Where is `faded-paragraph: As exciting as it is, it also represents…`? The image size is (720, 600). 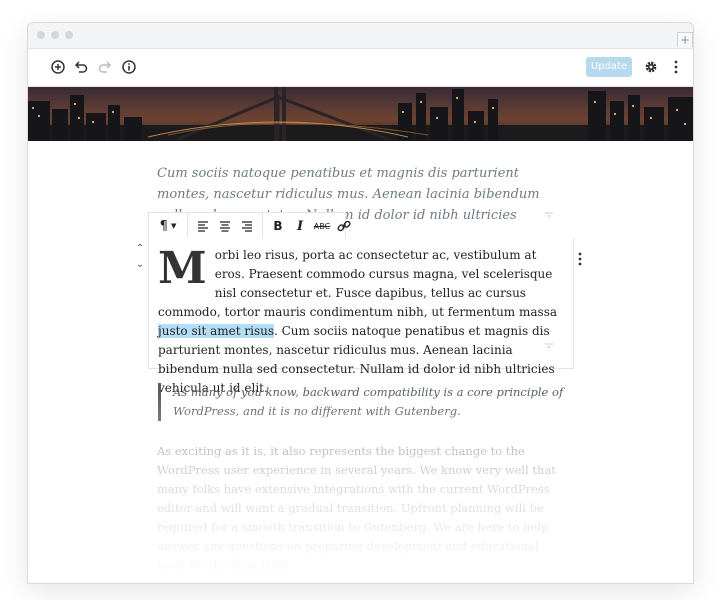 faded-paragraph: As exciting as it is, it also represents… is located at coordinates (362, 508).